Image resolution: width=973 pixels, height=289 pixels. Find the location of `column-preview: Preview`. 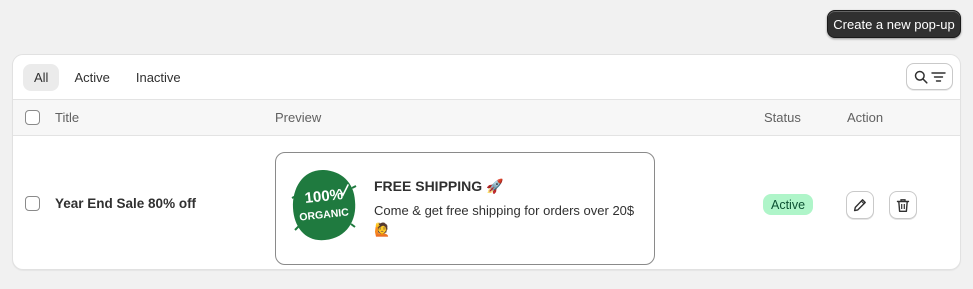

column-preview: Preview is located at coordinates (298, 117).